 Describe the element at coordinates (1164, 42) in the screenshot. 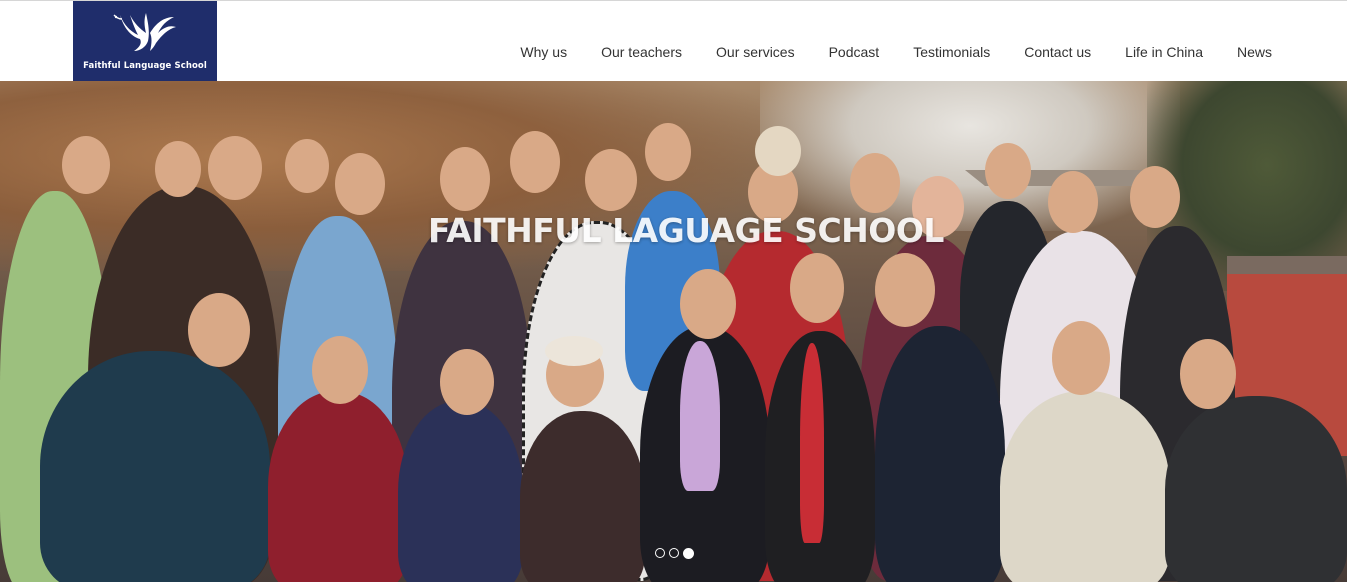

I see `nav-life-in-china: Life in China` at that location.